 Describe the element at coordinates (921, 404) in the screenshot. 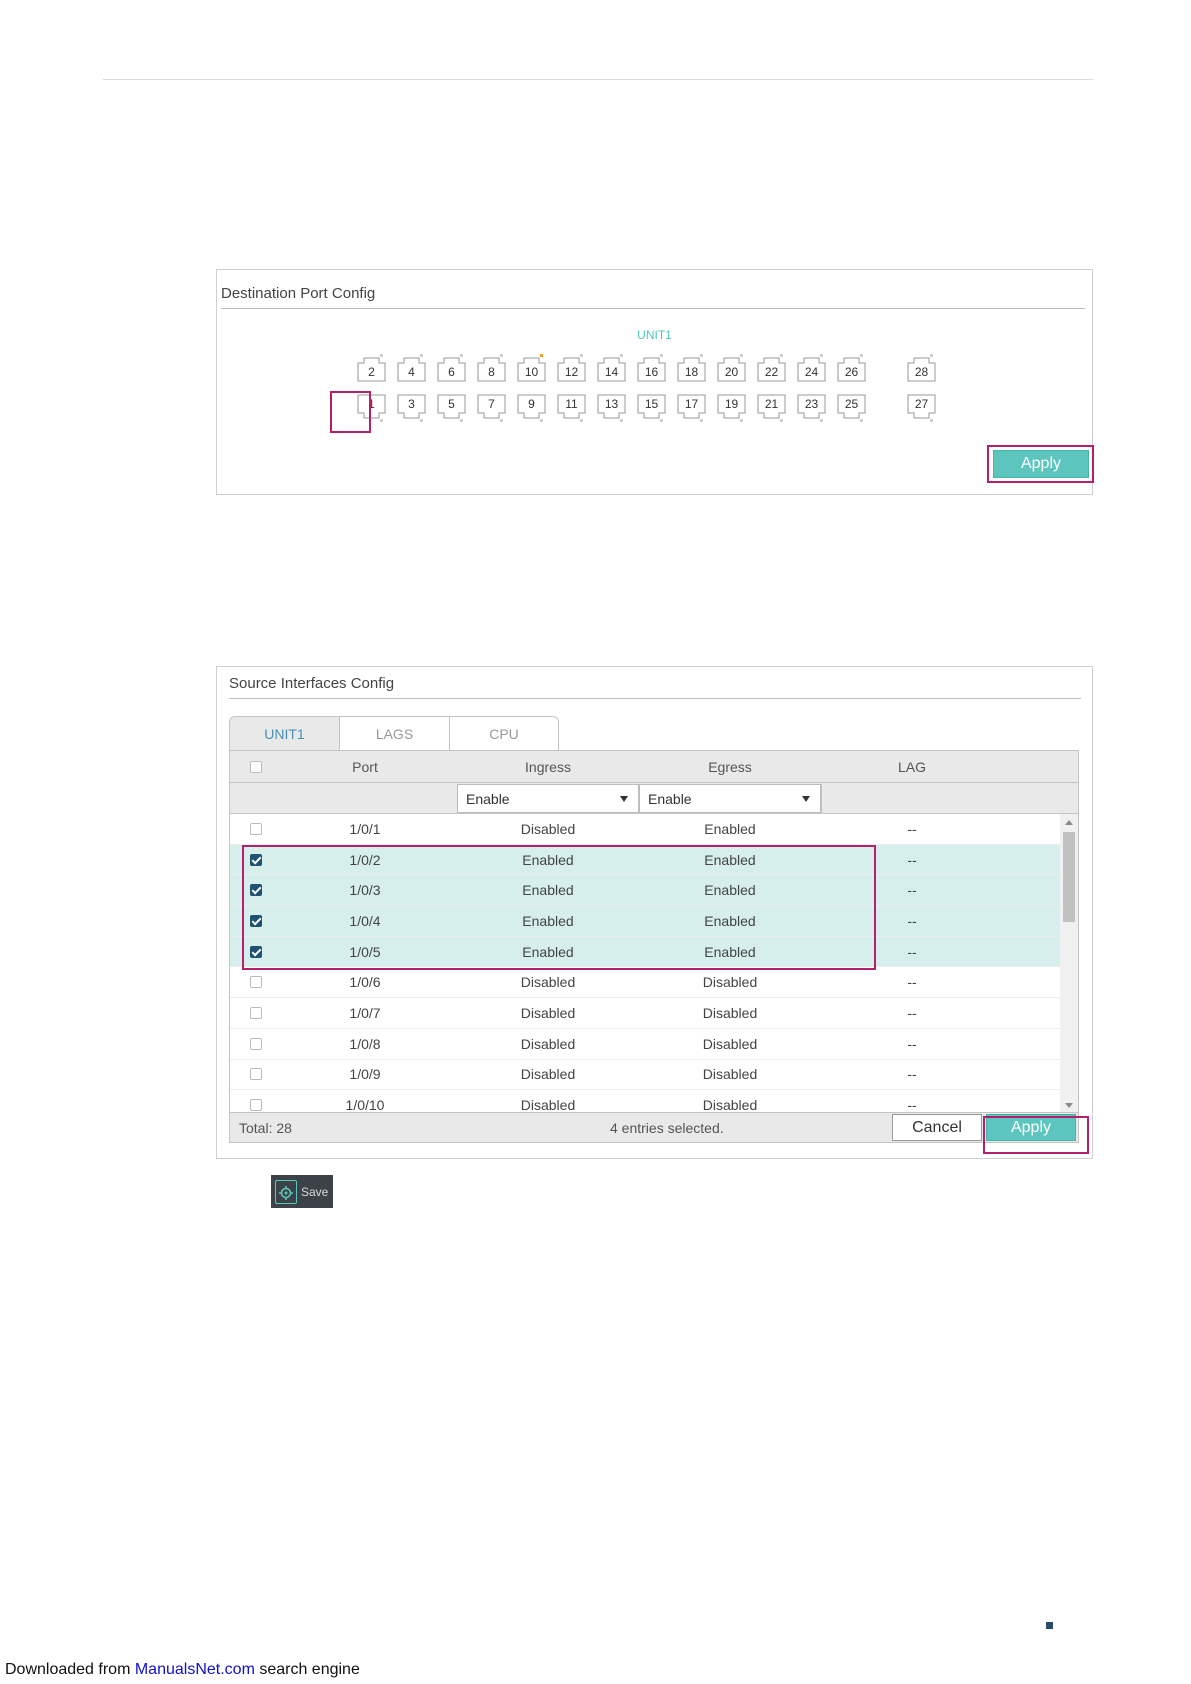

I see `port-number: 27` at that location.